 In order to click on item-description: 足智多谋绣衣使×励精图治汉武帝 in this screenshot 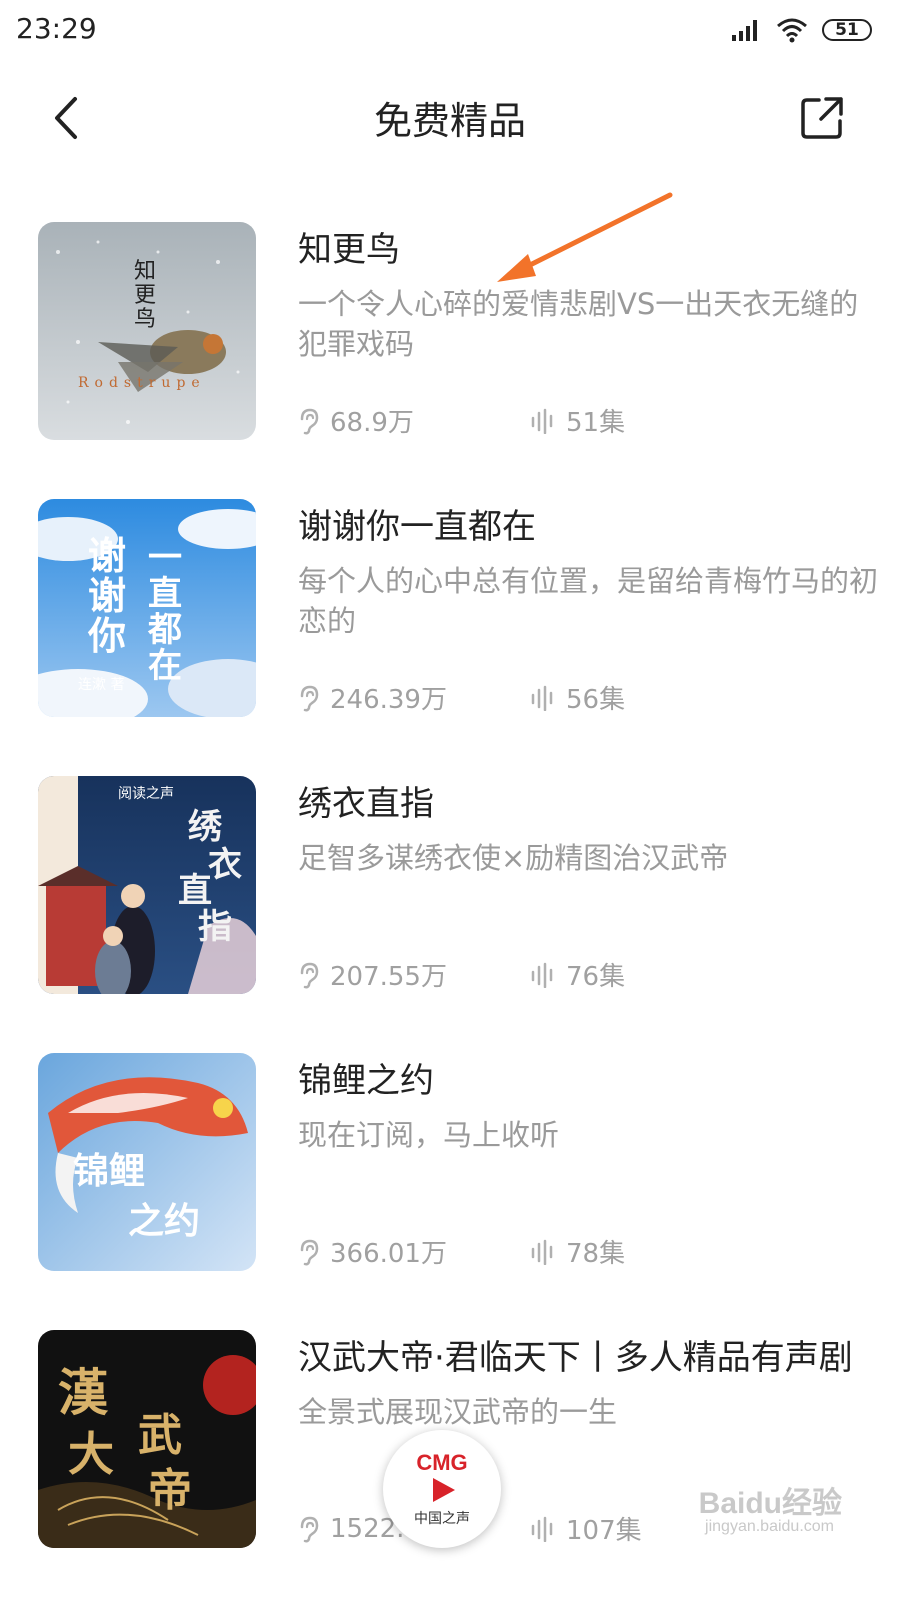, I will do `click(513, 858)`.